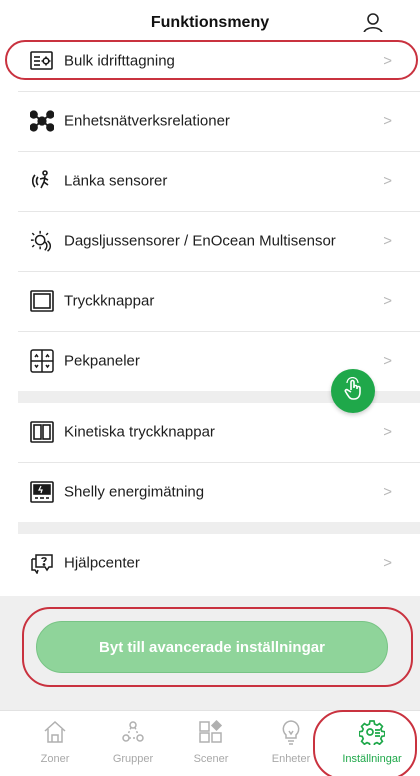 The image size is (420, 776). What do you see at coordinates (210, 301) in the screenshot?
I see `menu-item-push-buttons: Tryckknappar >` at bounding box center [210, 301].